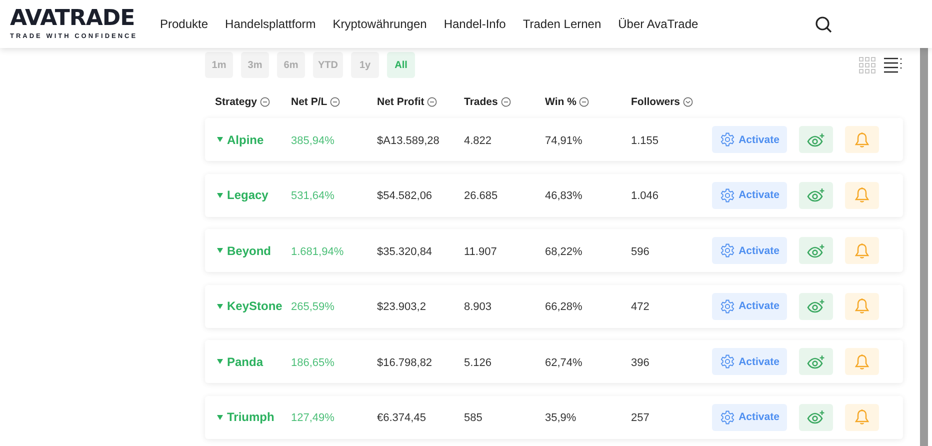 The image size is (932, 446). Describe the element at coordinates (560, 418) in the screenshot. I see `win-rate-value: 35,9%` at that location.